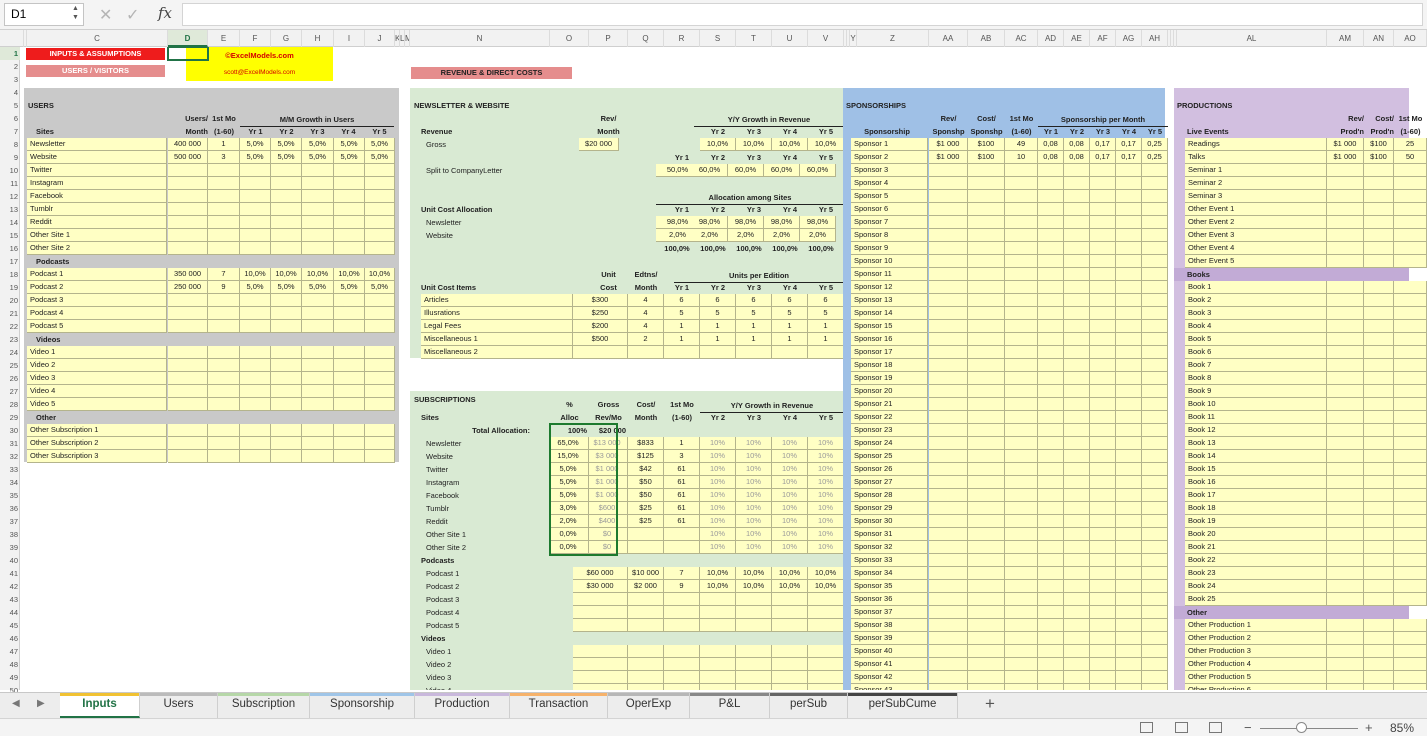 Image resolution: width=1427 pixels, height=736 pixels. I want to click on column-header-v: V, so click(826, 38).